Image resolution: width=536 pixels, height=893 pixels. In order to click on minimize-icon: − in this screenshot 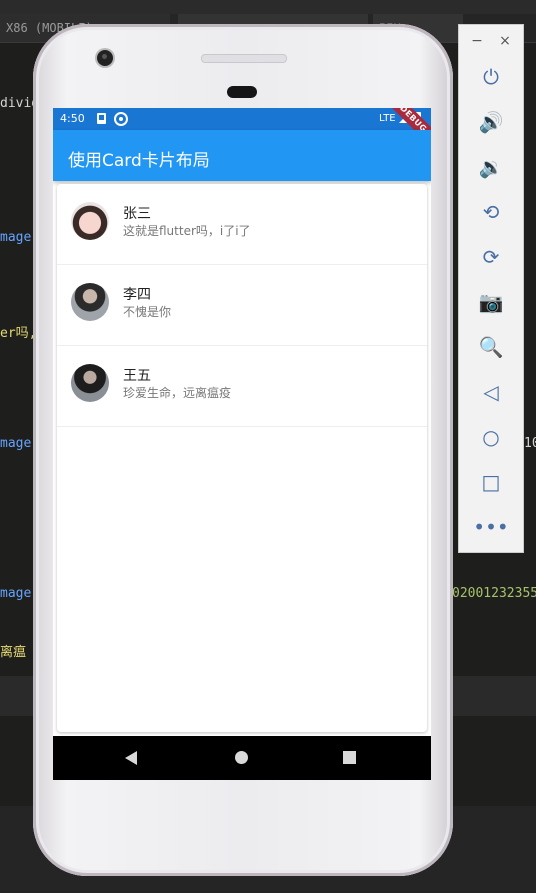, I will do `click(477, 41)`.